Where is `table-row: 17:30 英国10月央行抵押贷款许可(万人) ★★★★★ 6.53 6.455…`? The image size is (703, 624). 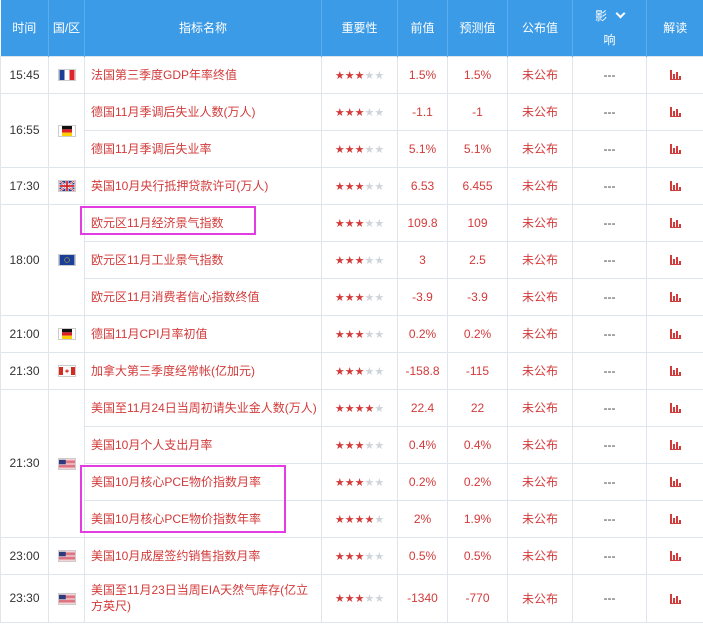 table-row: 17:30 英国10月央行抵押贷款许可(万人) ★★★★★ 6.53 6.455… is located at coordinates (351, 185).